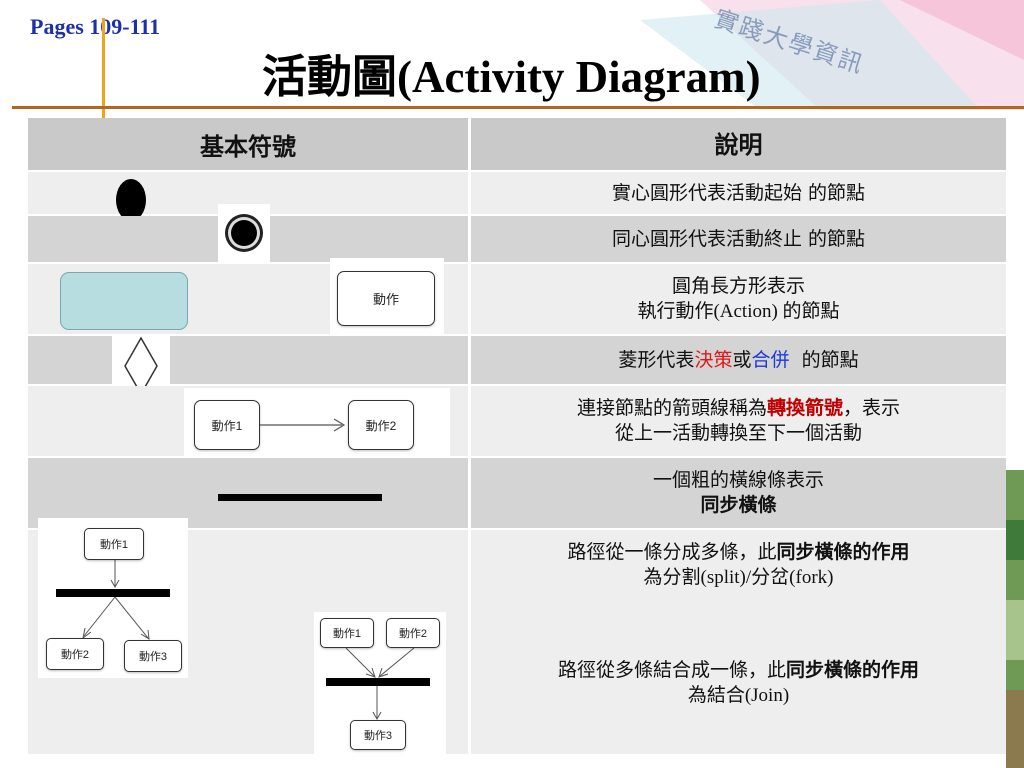 This screenshot has width=1024, height=768. What do you see at coordinates (95, 26) in the screenshot?
I see `page-reference: Pages 109-111` at bounding box center [95, 26].